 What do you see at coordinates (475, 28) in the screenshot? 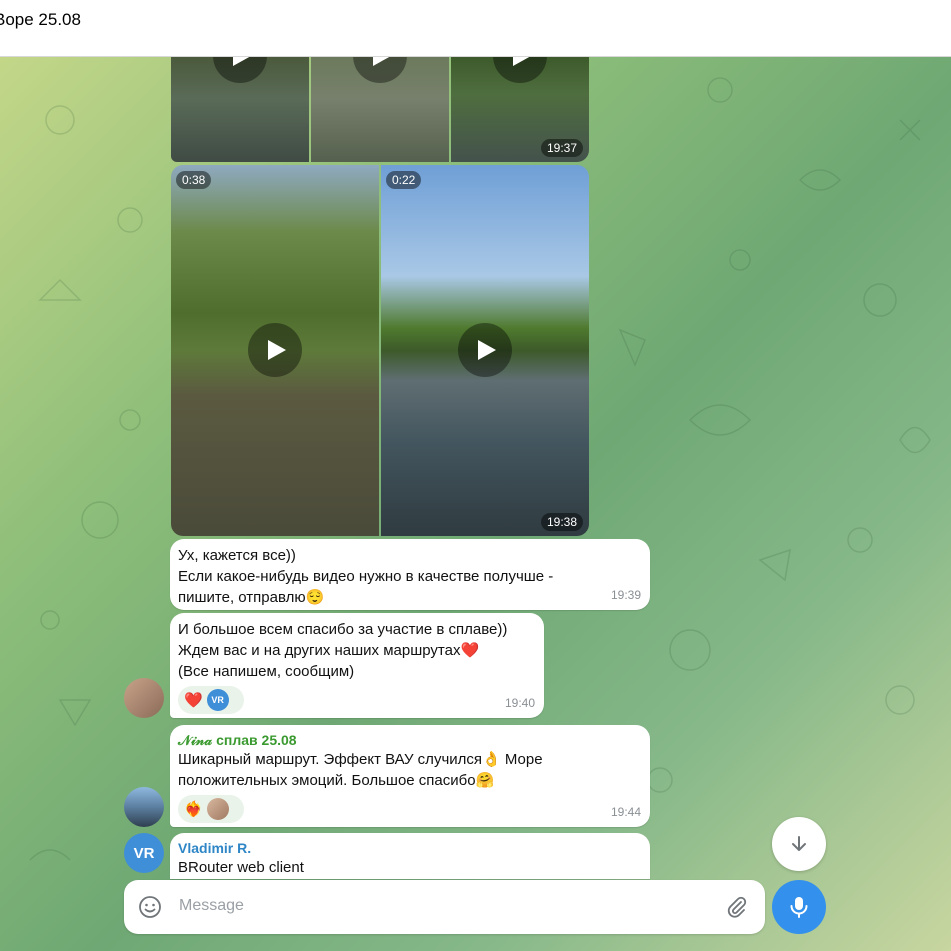
I see `chat-header: Bope 25.08` at bounding box center [475, 28].